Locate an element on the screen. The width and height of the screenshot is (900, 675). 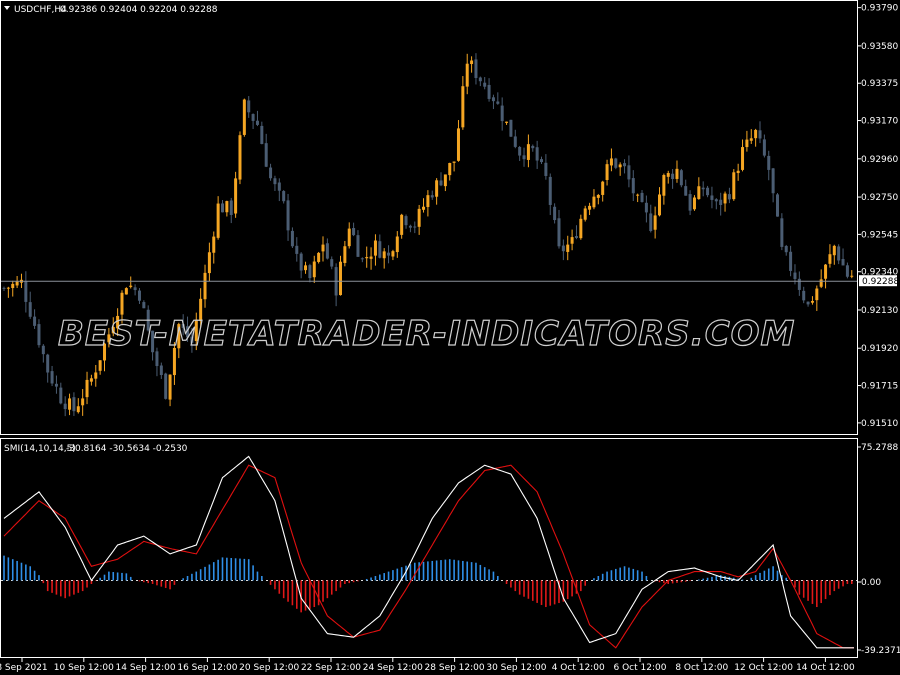
indicator-tick-bottom: -39.2371 is located at coordinates (880, 651).